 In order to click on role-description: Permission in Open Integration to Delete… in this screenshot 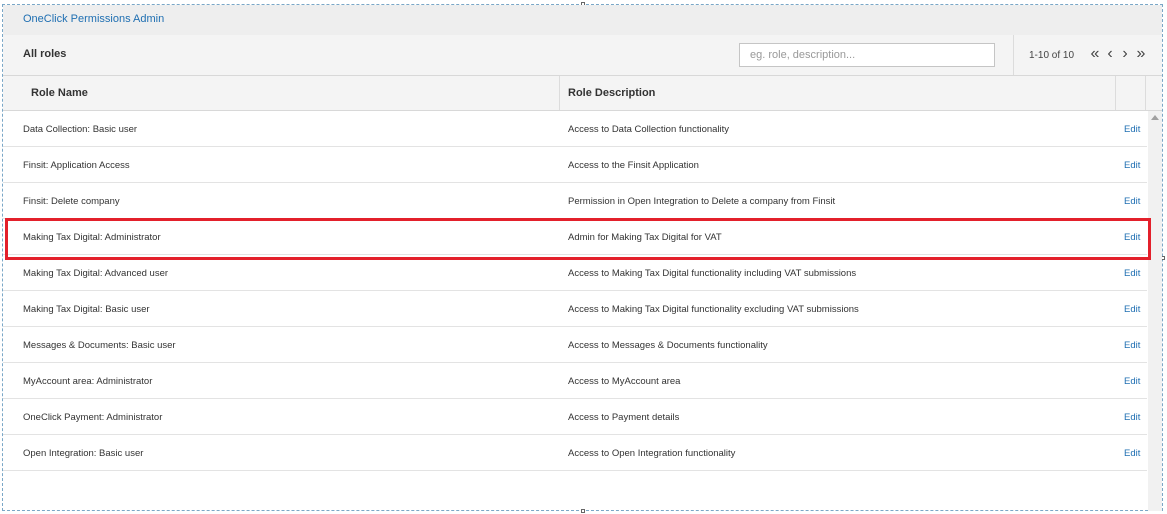, I will do `click(702, 201)`.